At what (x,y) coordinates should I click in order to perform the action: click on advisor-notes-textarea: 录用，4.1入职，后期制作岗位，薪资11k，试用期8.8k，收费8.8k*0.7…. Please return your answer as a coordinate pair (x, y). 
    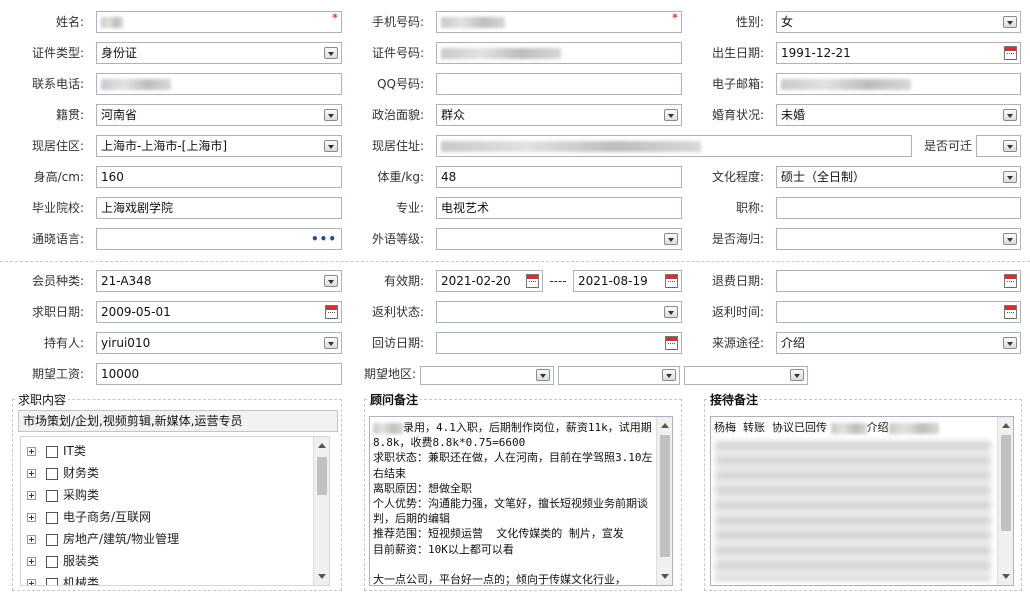
    Looking at the image, I should click on (521, 501).